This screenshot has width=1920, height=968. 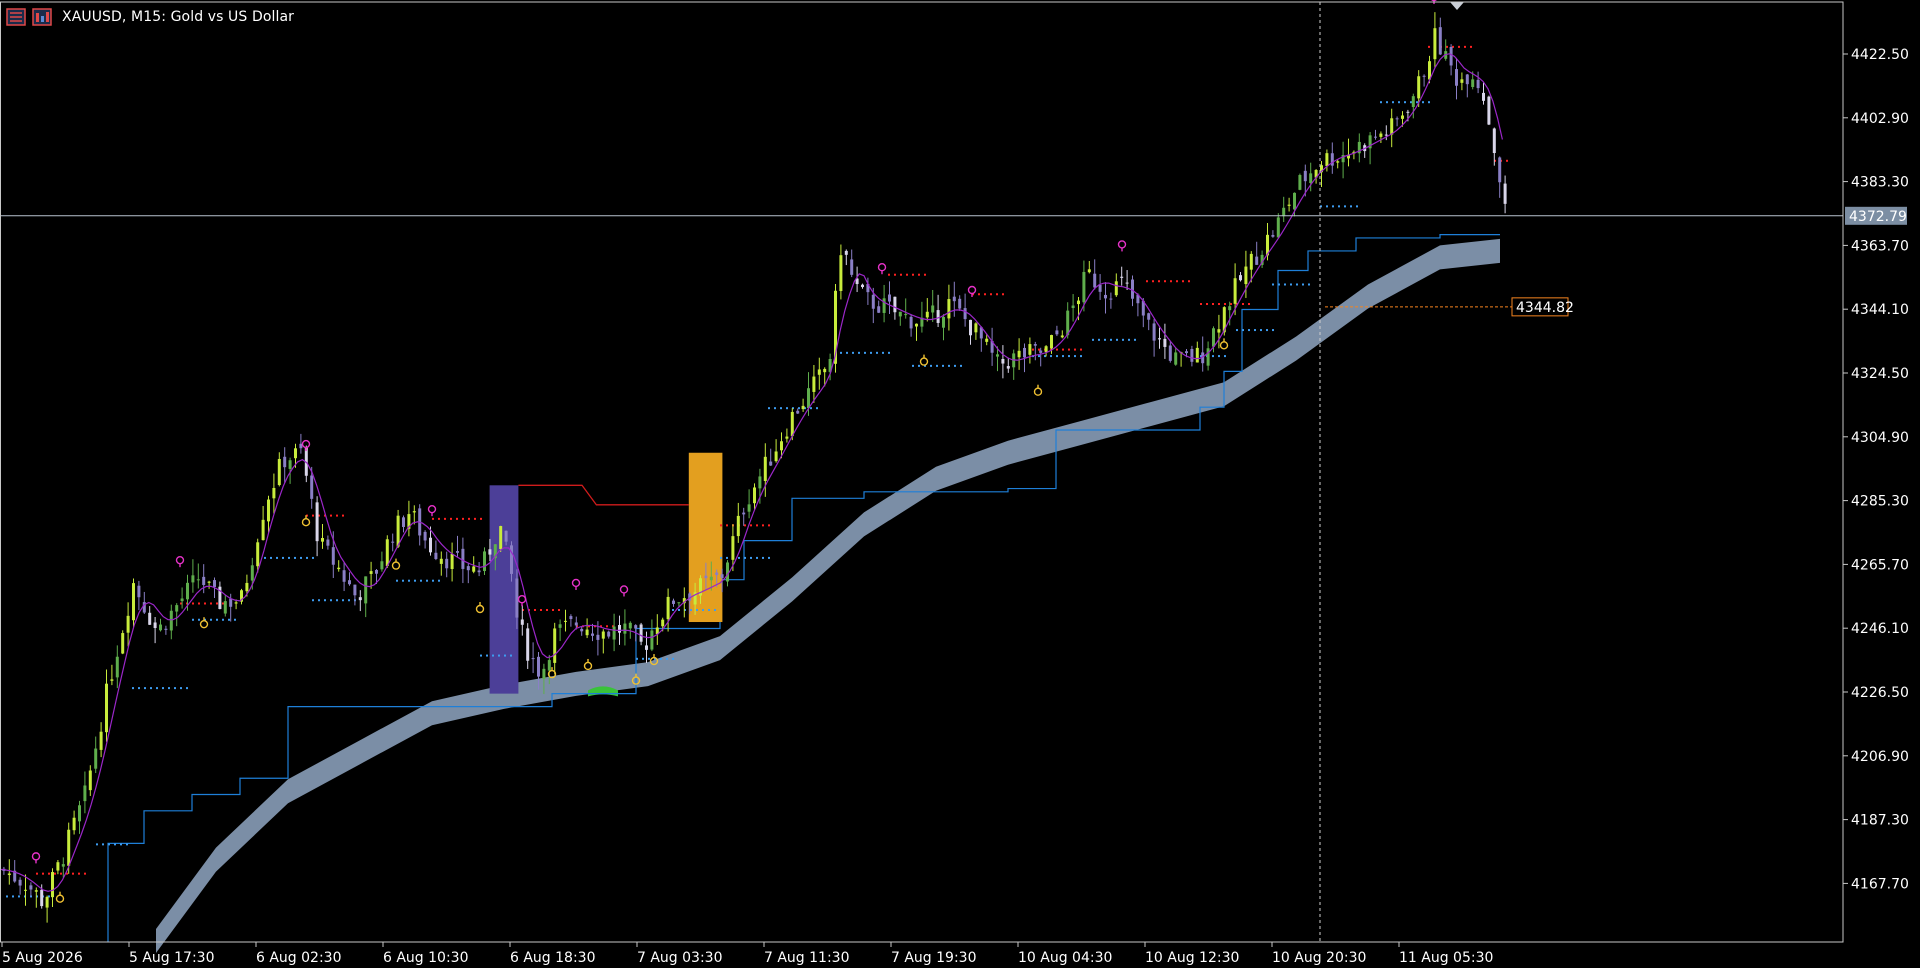 What do you see at coordinates (1065, 958) in the screenshot?
I see `time-label: 10 Aug 04:30` at bounding box center [1065, 958].